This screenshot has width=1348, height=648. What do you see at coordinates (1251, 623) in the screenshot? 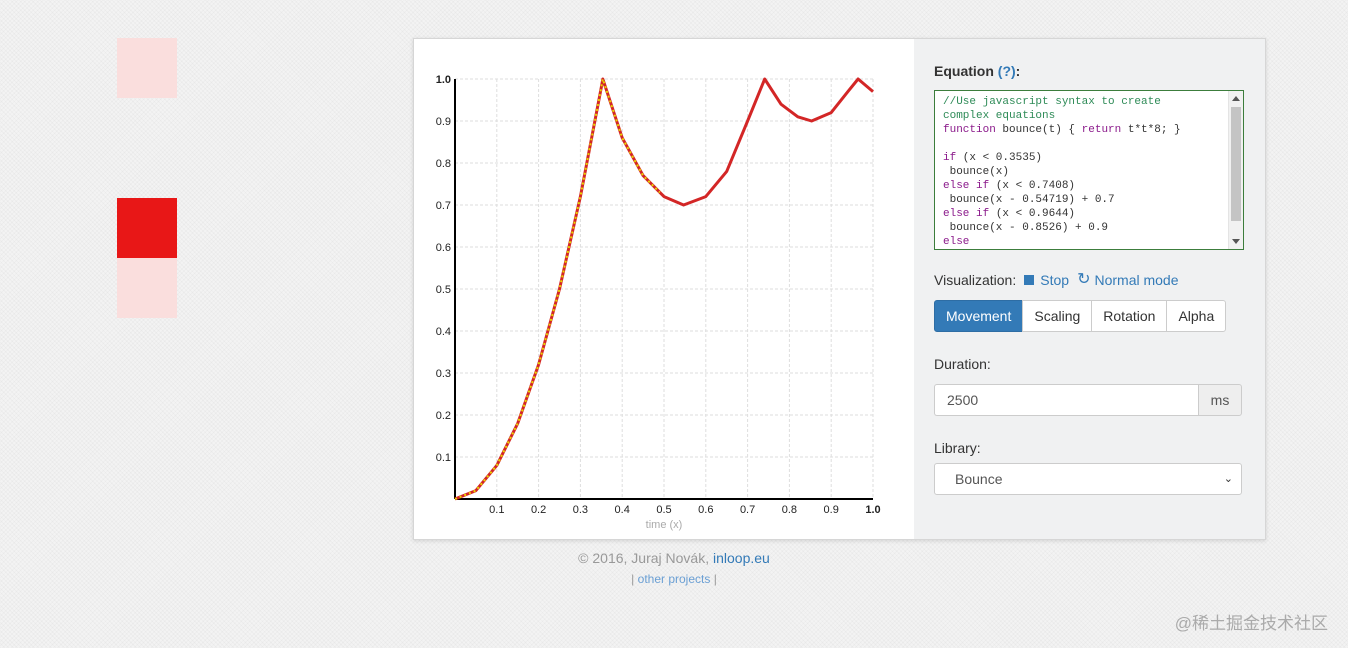
I see `watermark-text: @稀土掘金技术社区` at bounding box center [1251, 623].